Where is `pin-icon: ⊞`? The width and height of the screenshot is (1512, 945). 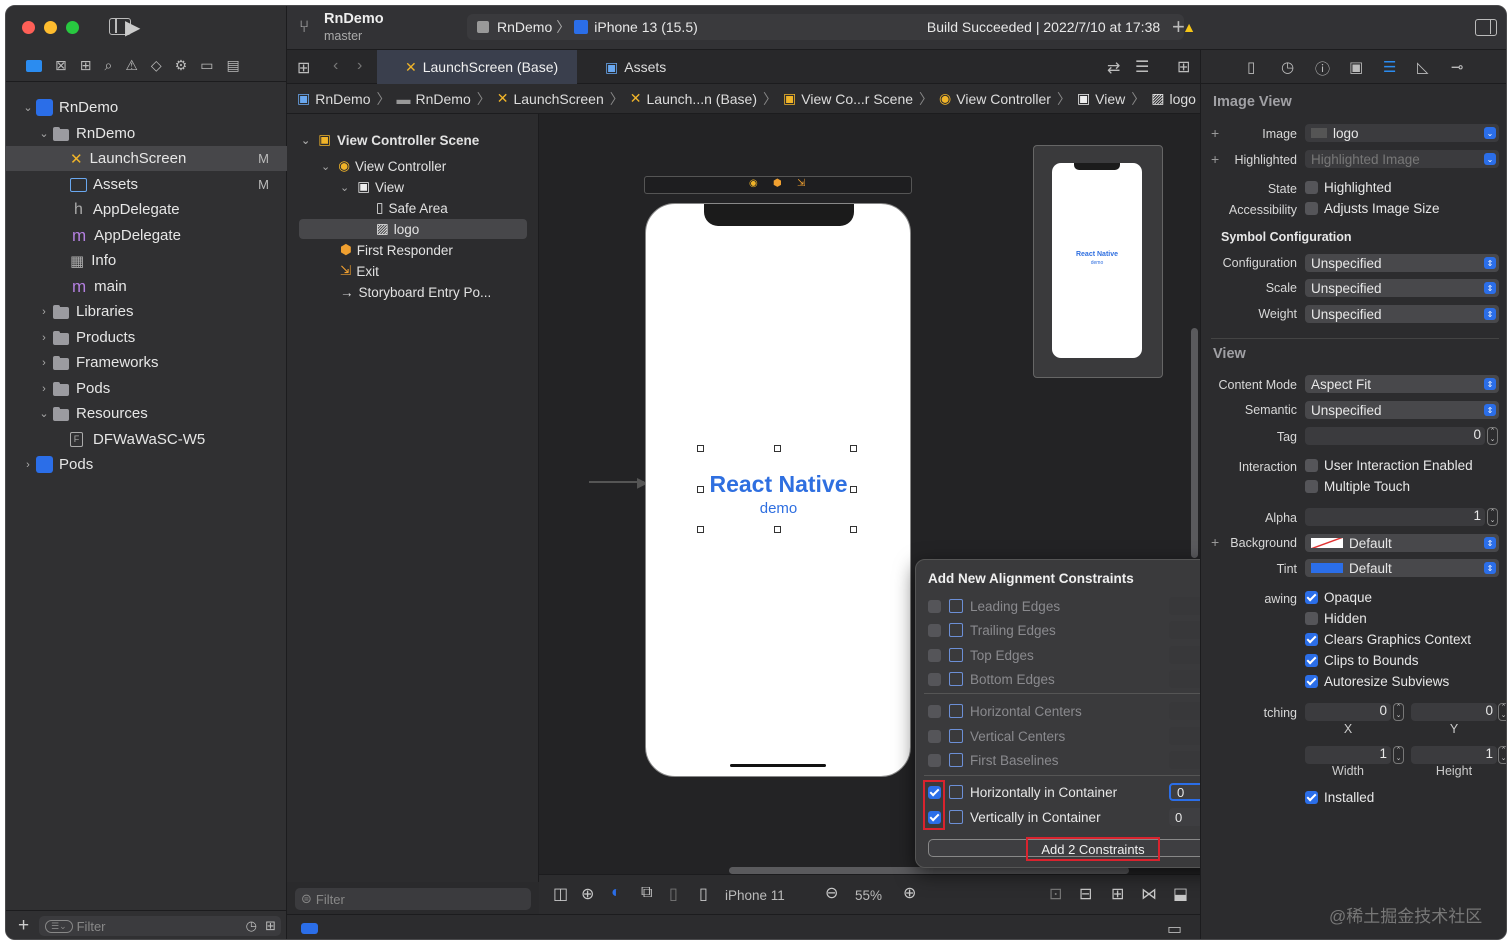 pin-icon: ⊞ is located at coordinates (1117, 894).